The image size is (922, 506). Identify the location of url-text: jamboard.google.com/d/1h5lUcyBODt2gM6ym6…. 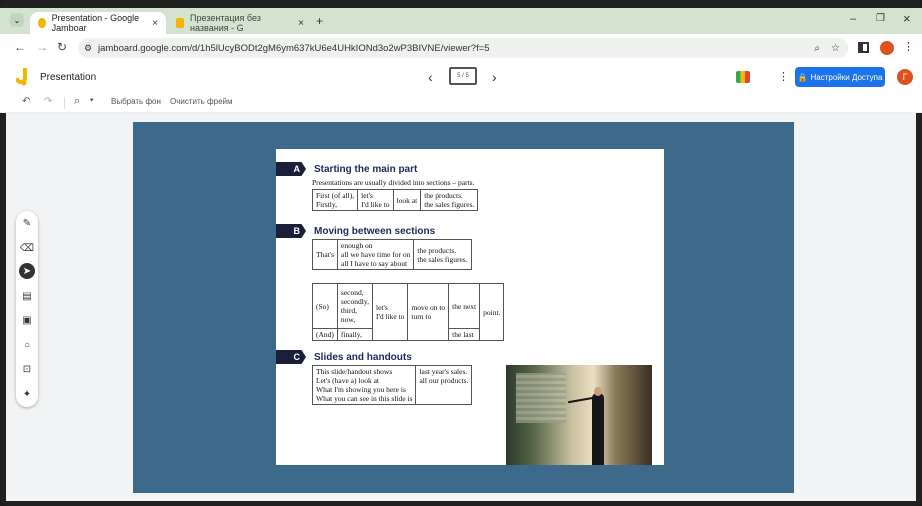
(294, 48).